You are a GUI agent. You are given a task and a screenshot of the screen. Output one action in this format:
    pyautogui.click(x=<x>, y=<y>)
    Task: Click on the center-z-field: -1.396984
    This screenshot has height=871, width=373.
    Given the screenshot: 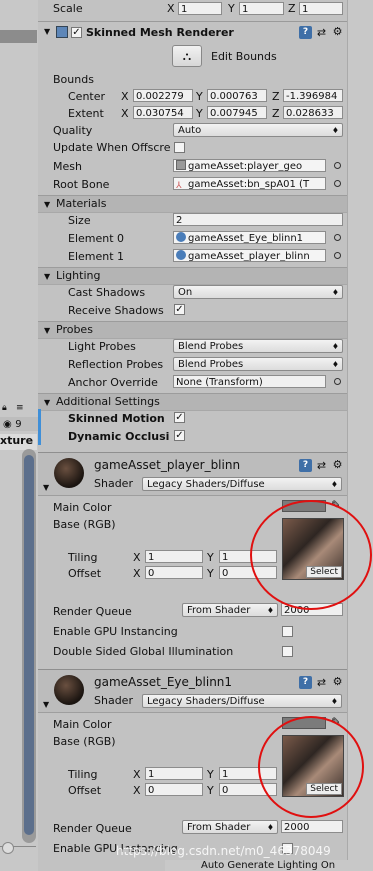 What is the action you would take?
    pyautogui.click(x=313, y=95)
    